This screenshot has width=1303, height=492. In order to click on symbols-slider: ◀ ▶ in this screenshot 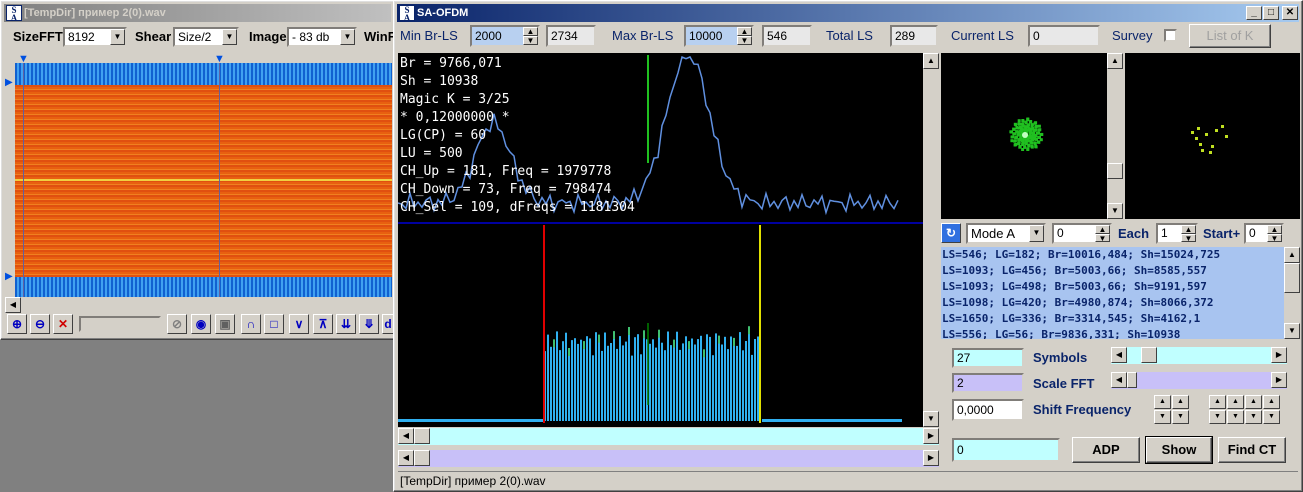, I will do `click(1199, 355)`.